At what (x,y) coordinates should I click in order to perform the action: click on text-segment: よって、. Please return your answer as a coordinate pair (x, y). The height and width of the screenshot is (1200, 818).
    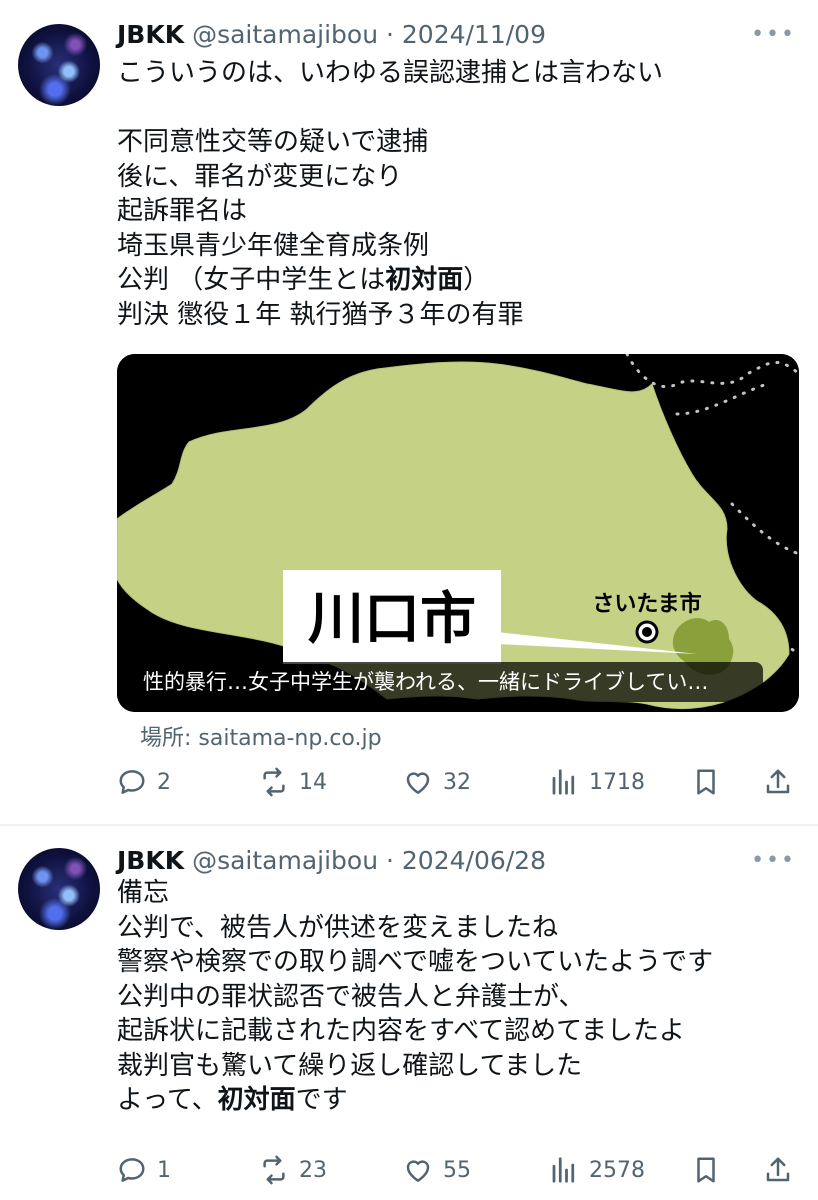
    Looking at the image, I should click on (167, 1100).